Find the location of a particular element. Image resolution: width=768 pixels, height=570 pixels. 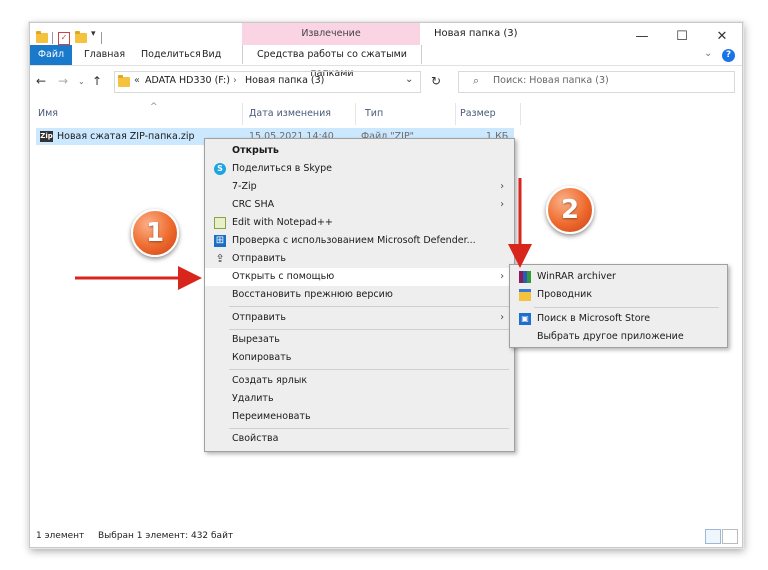

step-1-badge: 1 is located at coordinates (155, 233).